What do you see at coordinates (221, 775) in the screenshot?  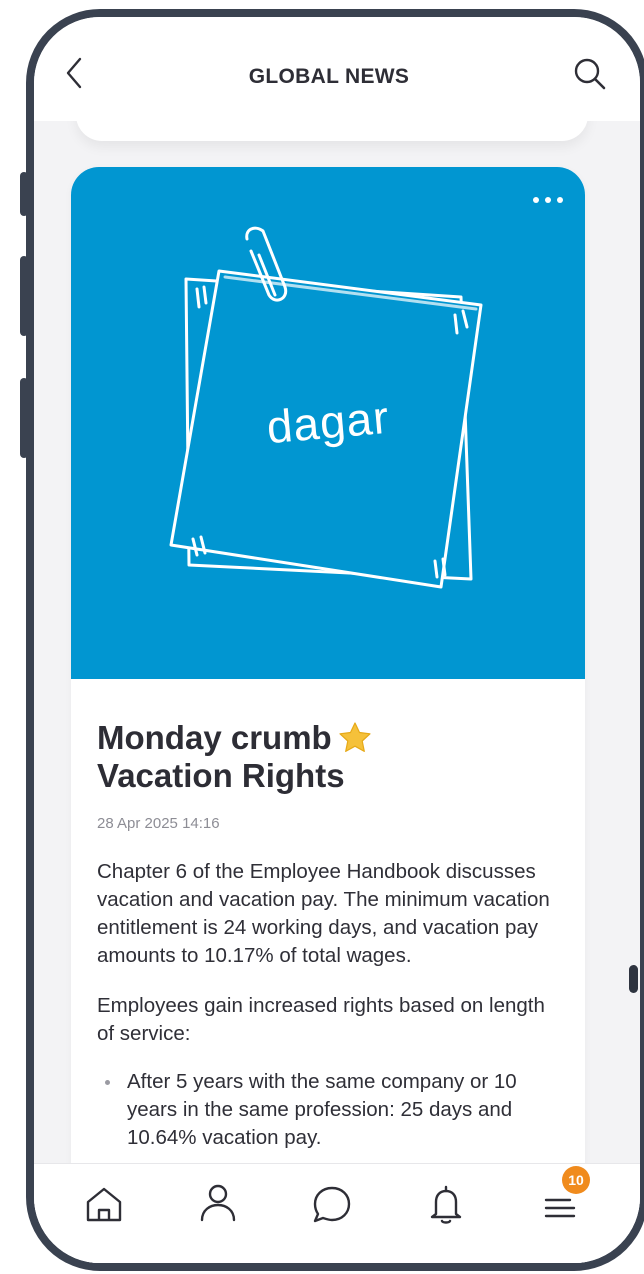 I see `article-title-line2: Vacation Rights` at bounding box center [221, 775].